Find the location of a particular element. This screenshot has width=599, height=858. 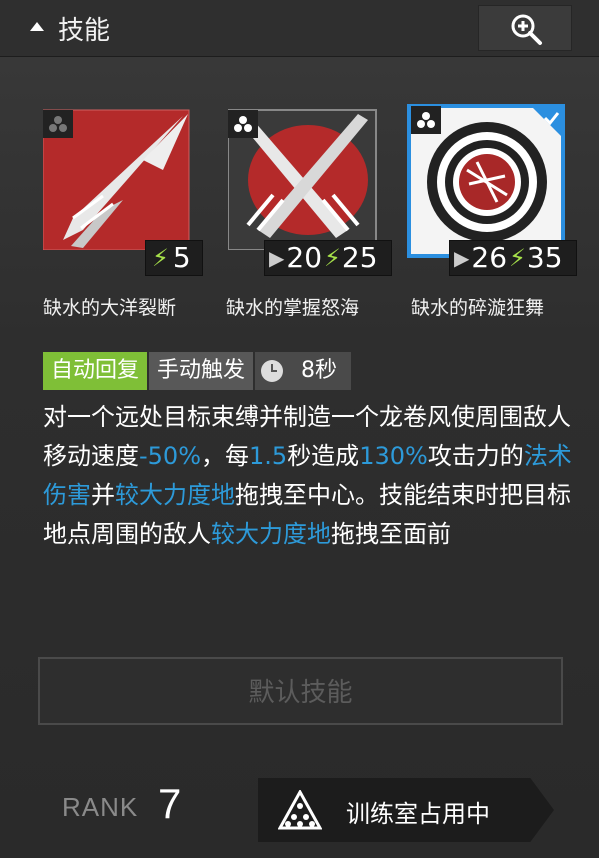

skill-3-sp-cost: ▶ 26 ⚡ 35 is located at coordinates (513, 258).